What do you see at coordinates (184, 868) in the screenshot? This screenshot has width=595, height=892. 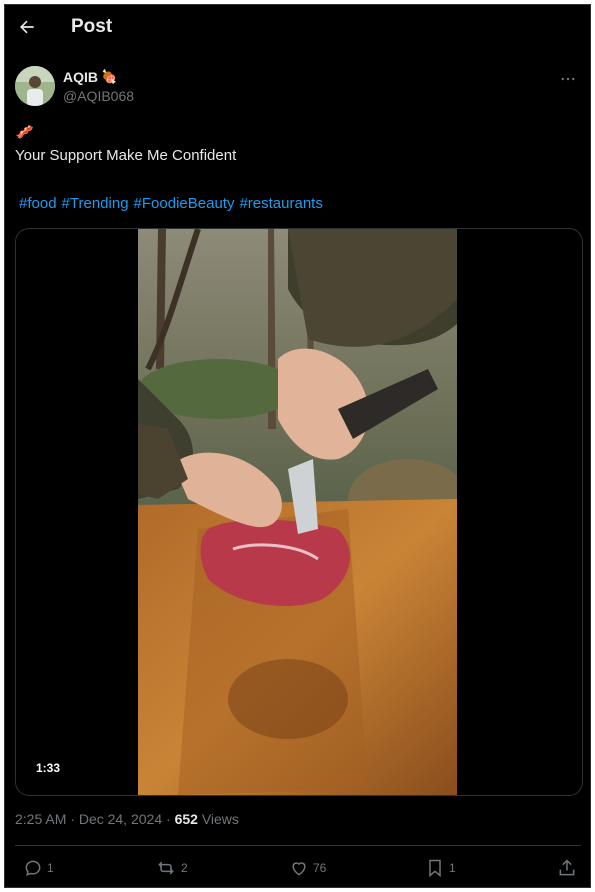 I see `repost-count: 2` at bounding box center [184, 868].